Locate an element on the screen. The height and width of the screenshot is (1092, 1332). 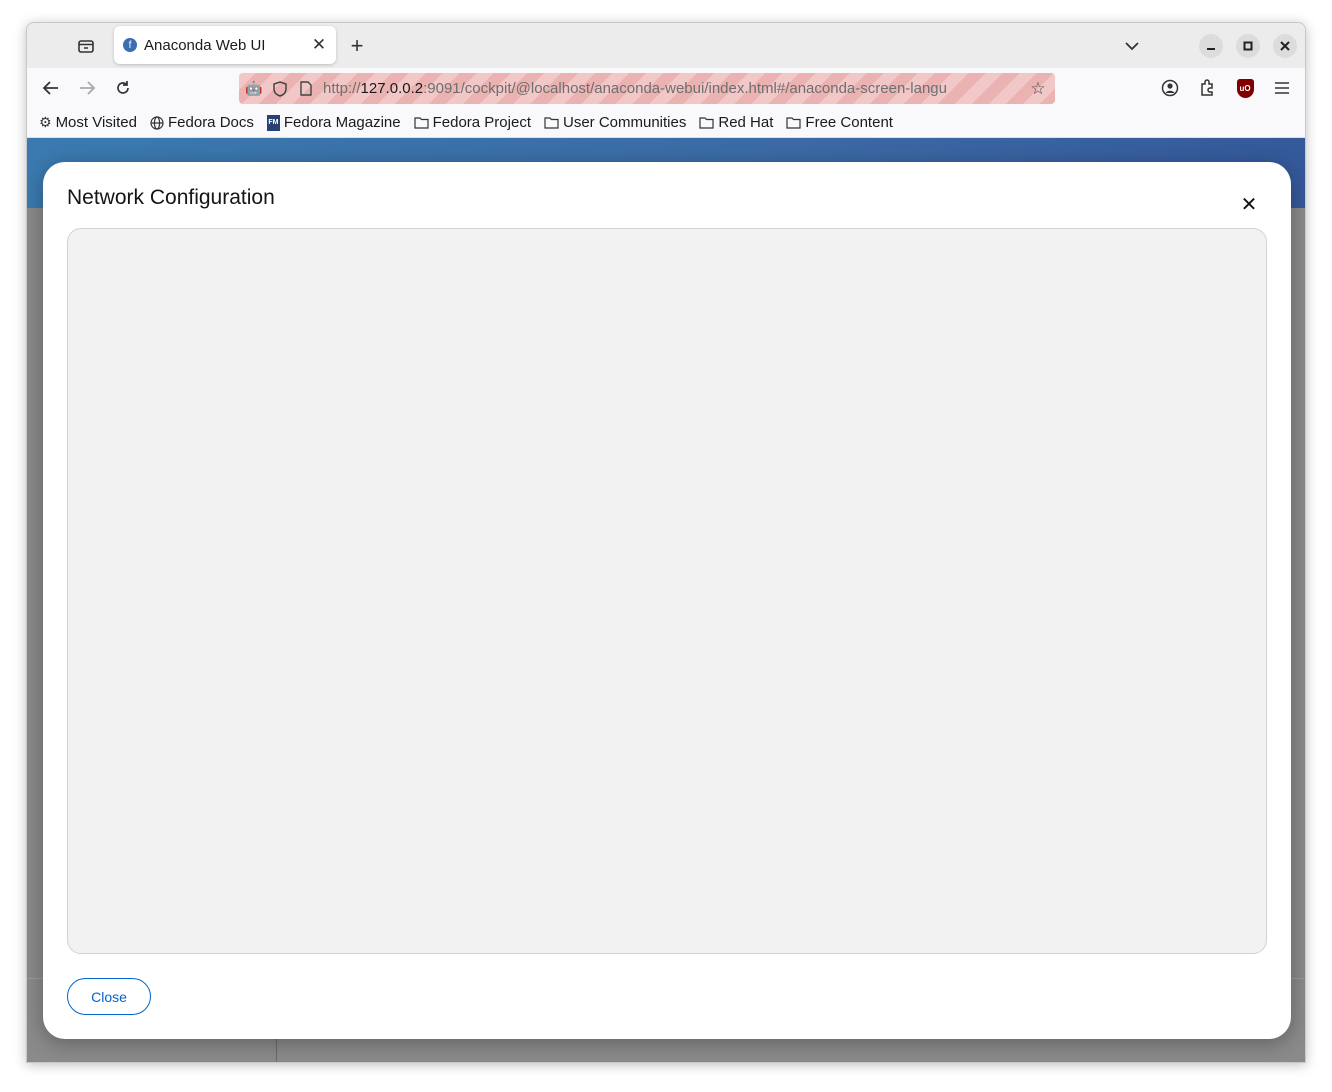
tab-list-icon is located at coordinates (86, 46).